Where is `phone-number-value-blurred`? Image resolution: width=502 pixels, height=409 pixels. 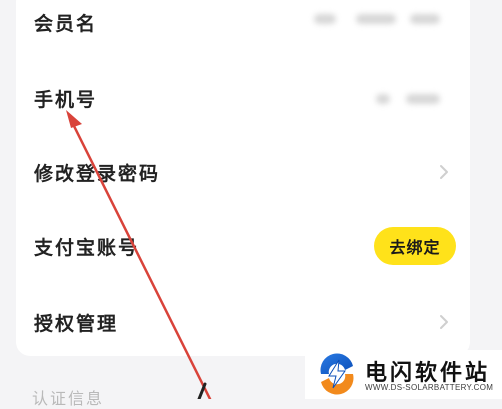 phone-number-value-blurred is located at coordinates (383, 99).